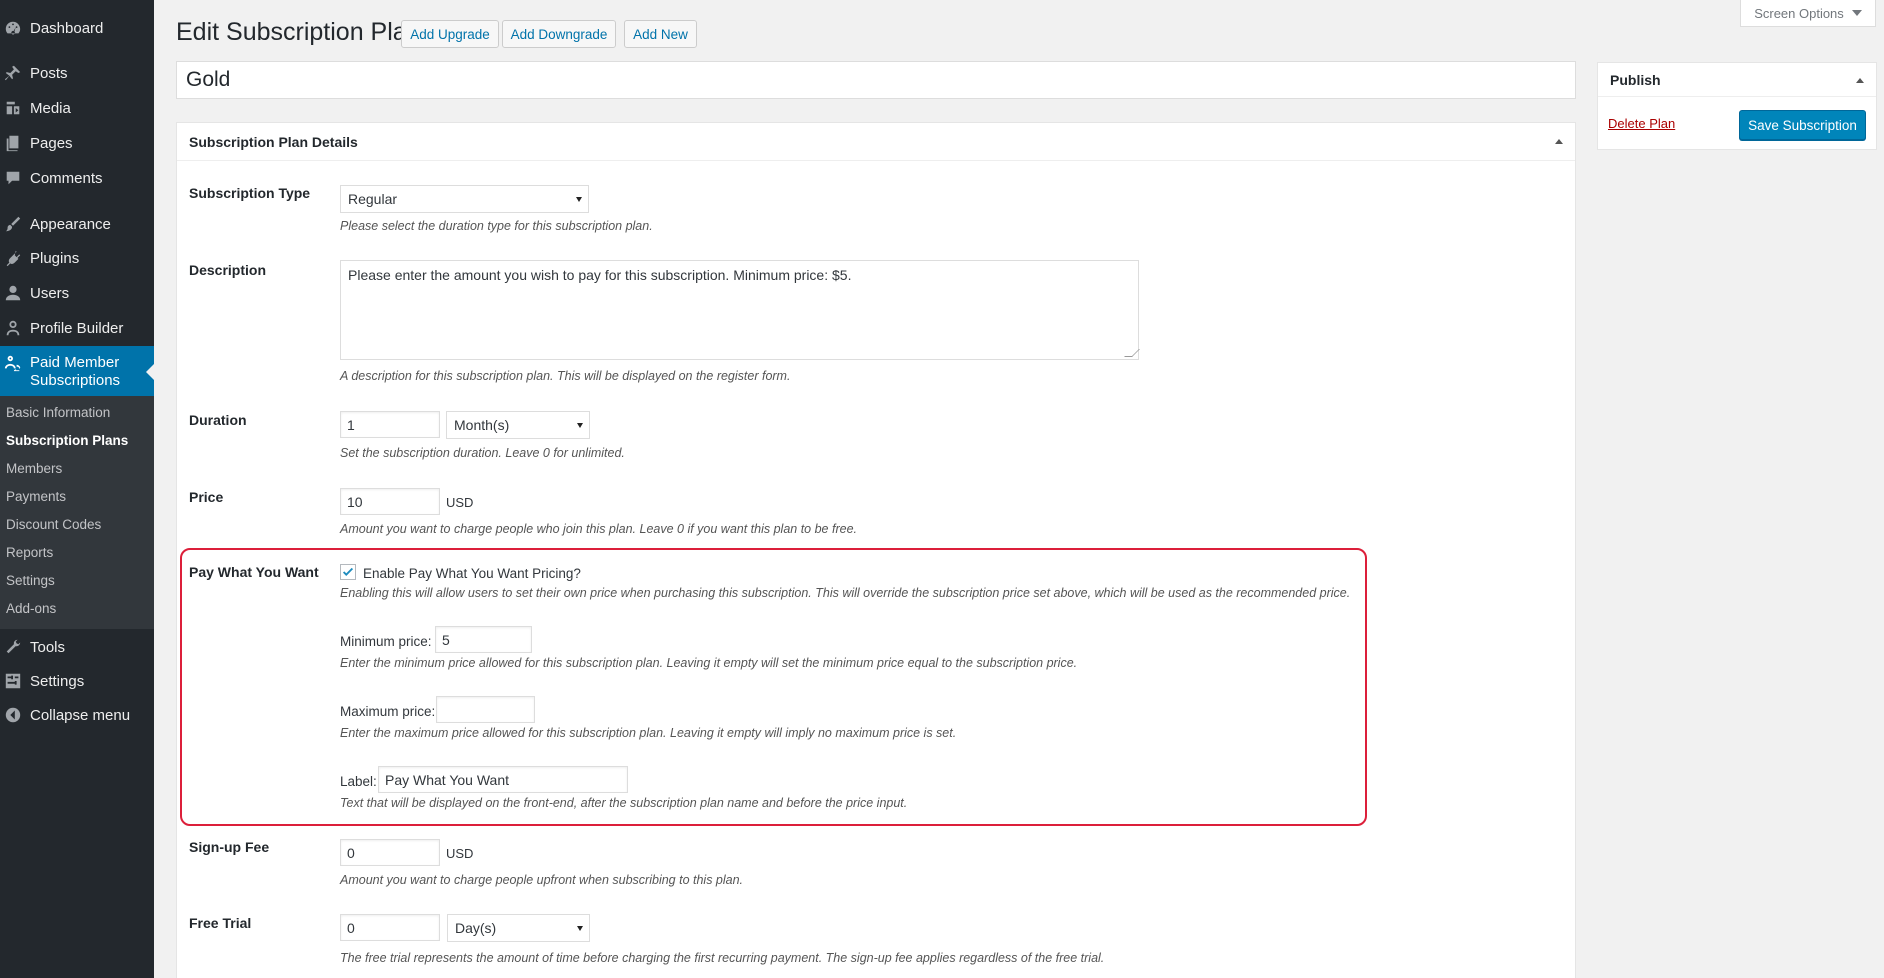 The image size is (1884, 978). Describe the element at coordinates (358, 781) in the screenshot. I see `pwyw-text-label: Label:` at that location.